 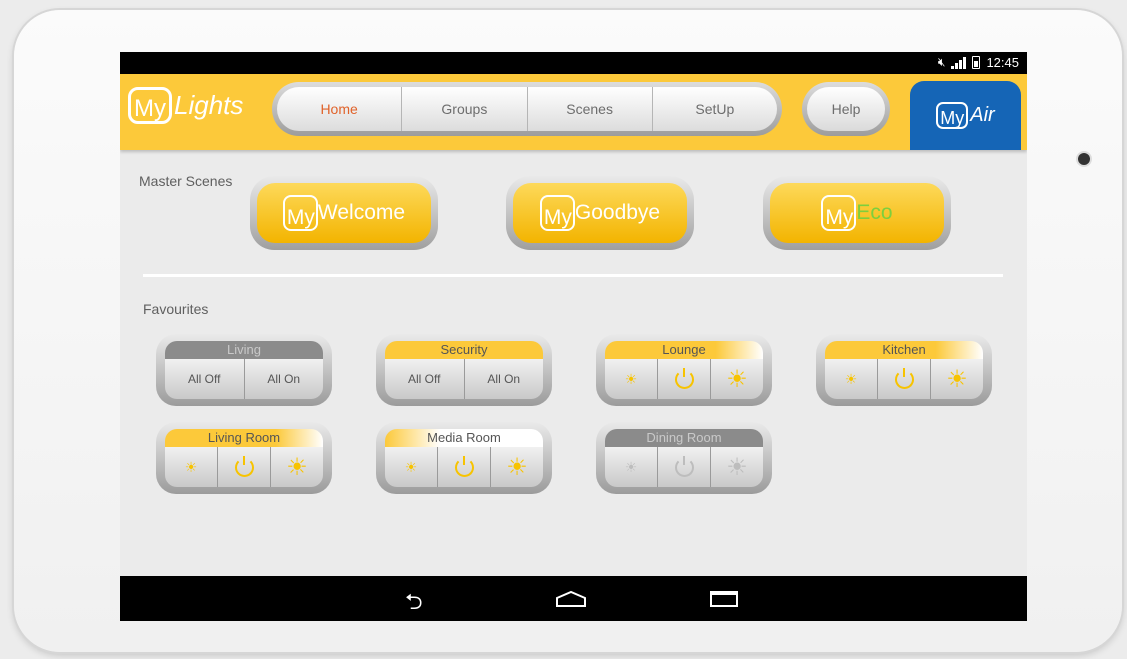 I want to click on favourite-lounge: Lounge ☀ ☀, so click(x=684, y=370).